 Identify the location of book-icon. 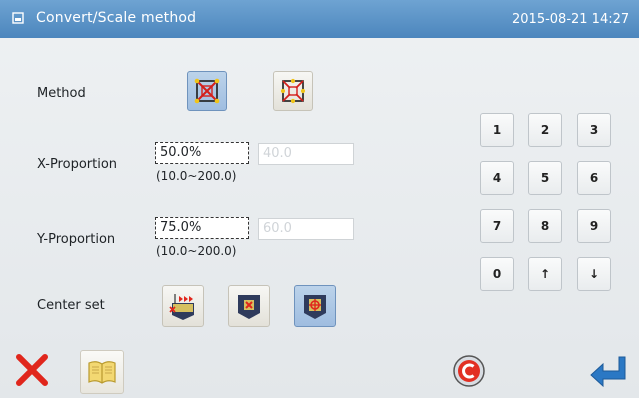
(102, 372).